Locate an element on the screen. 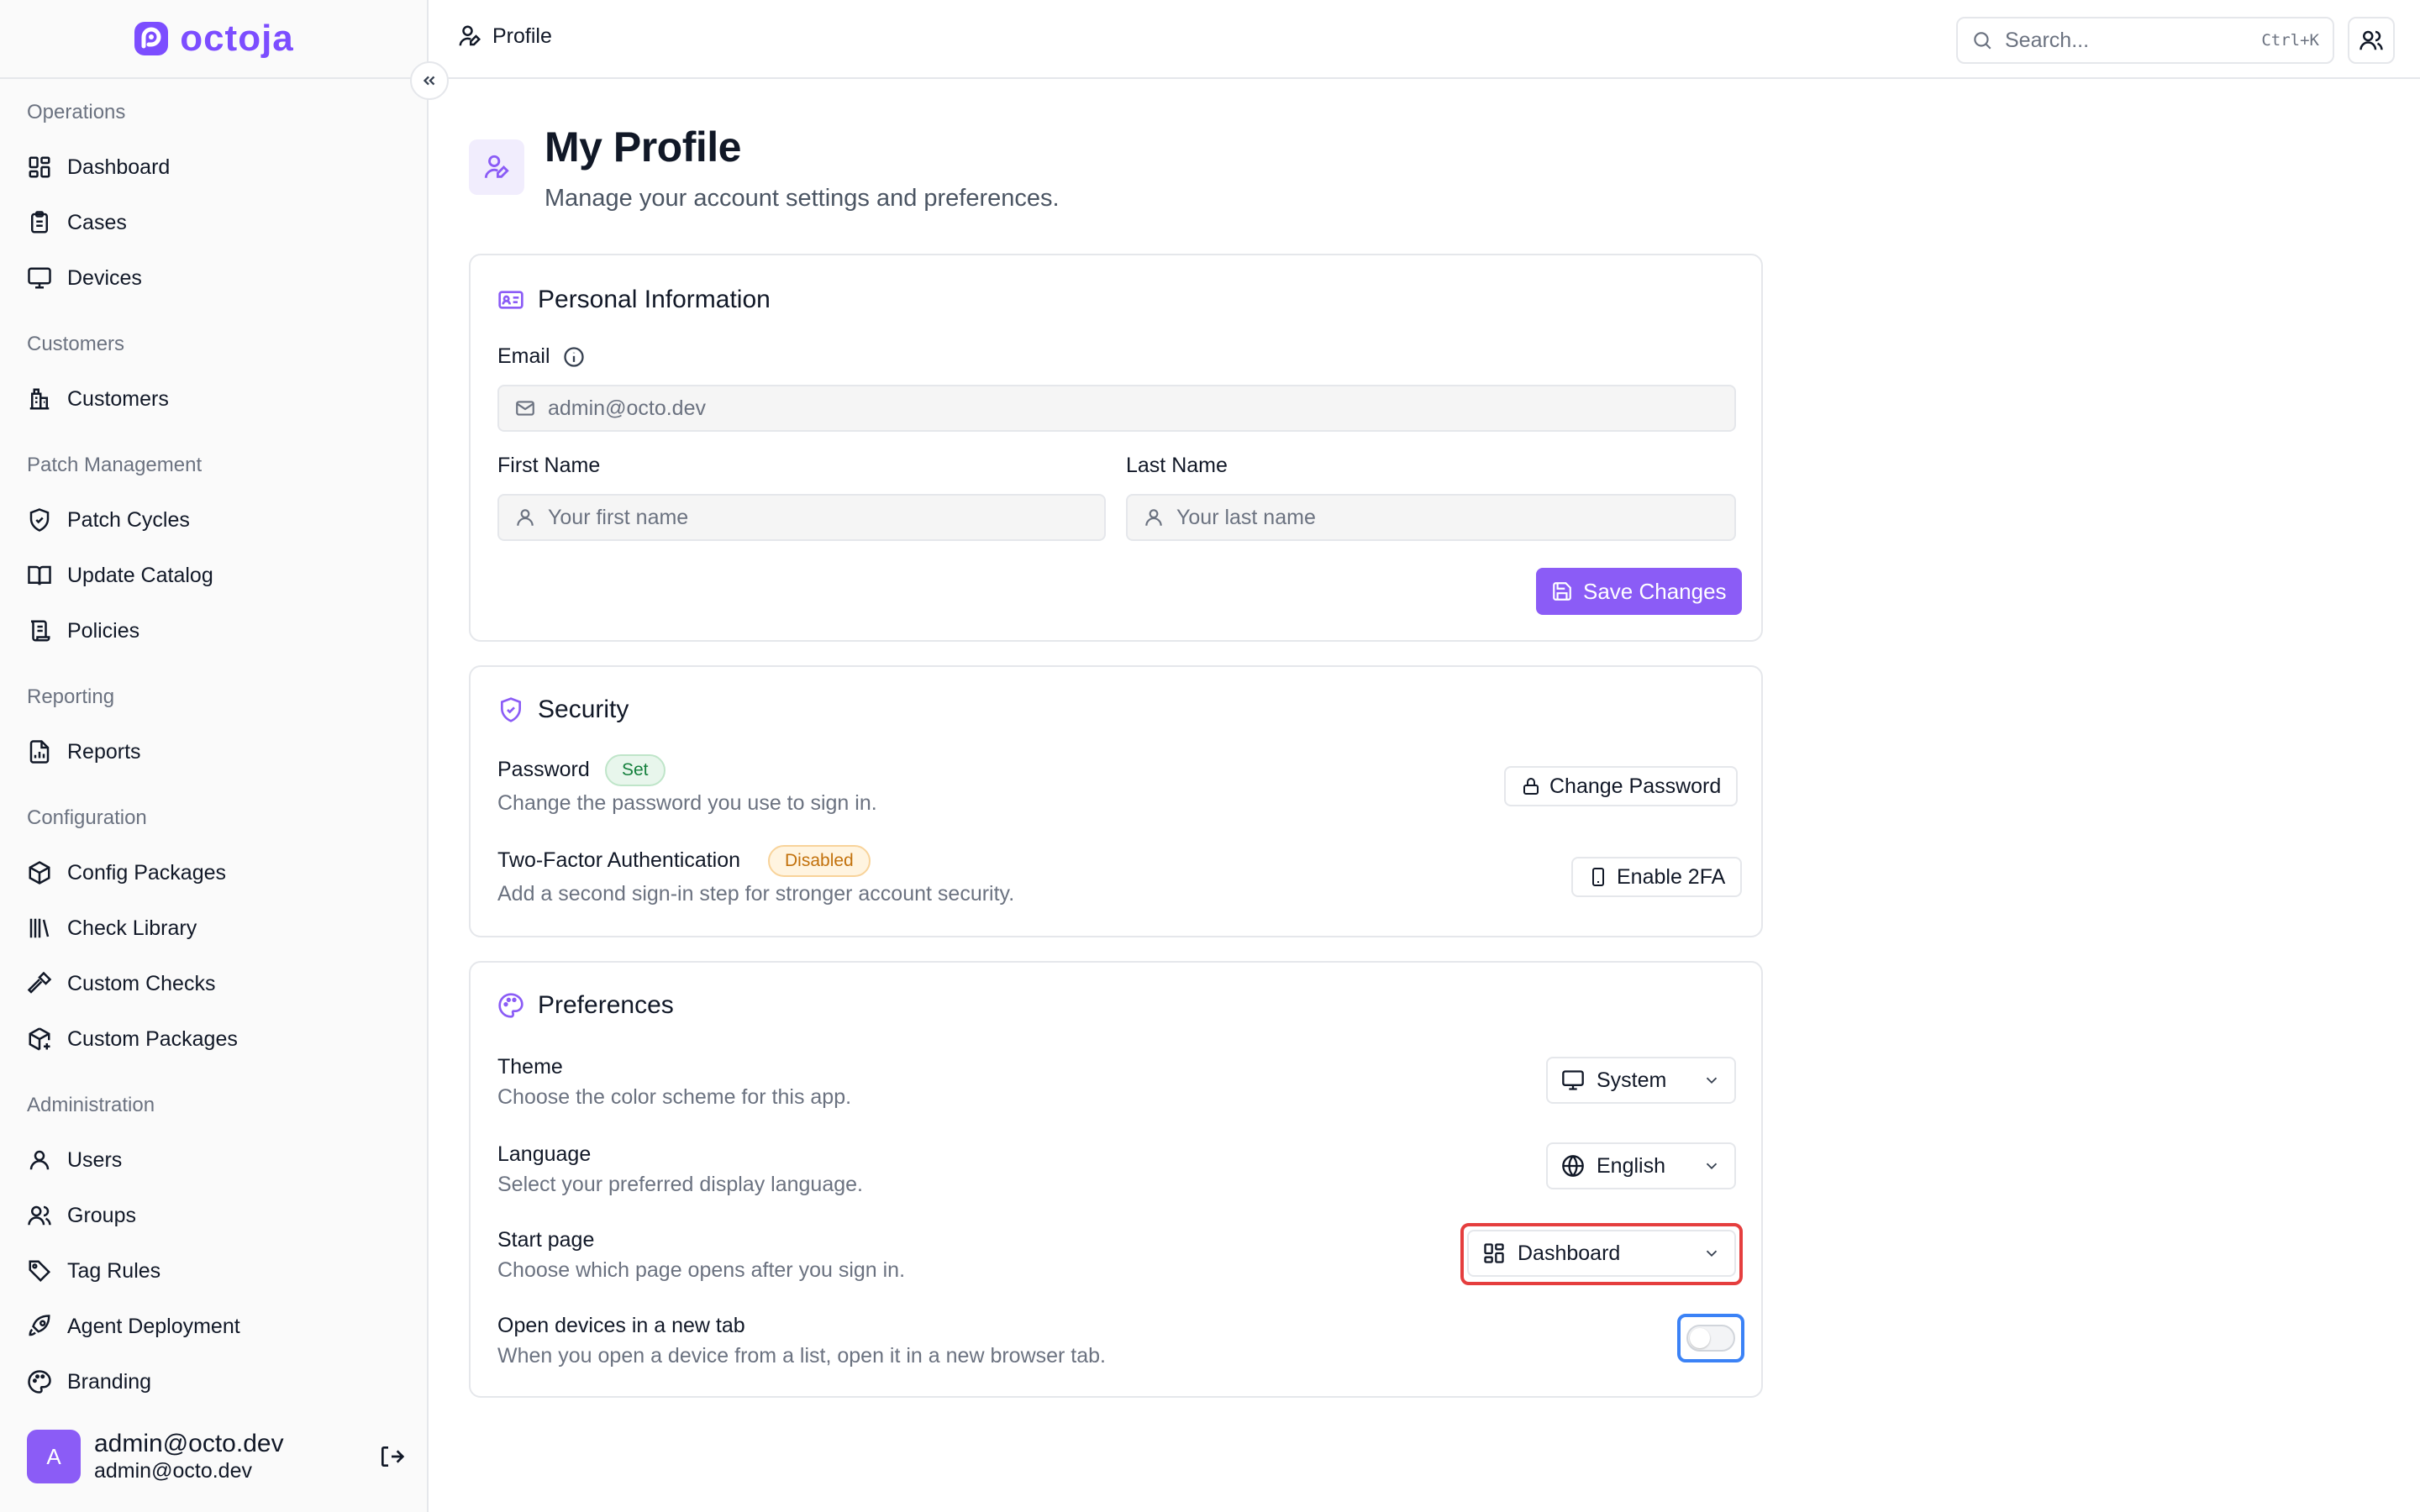 This screenshot has width=2420, height=1512. sidebar-item-label: Custom Packages is located at coordinates (153, 1038).